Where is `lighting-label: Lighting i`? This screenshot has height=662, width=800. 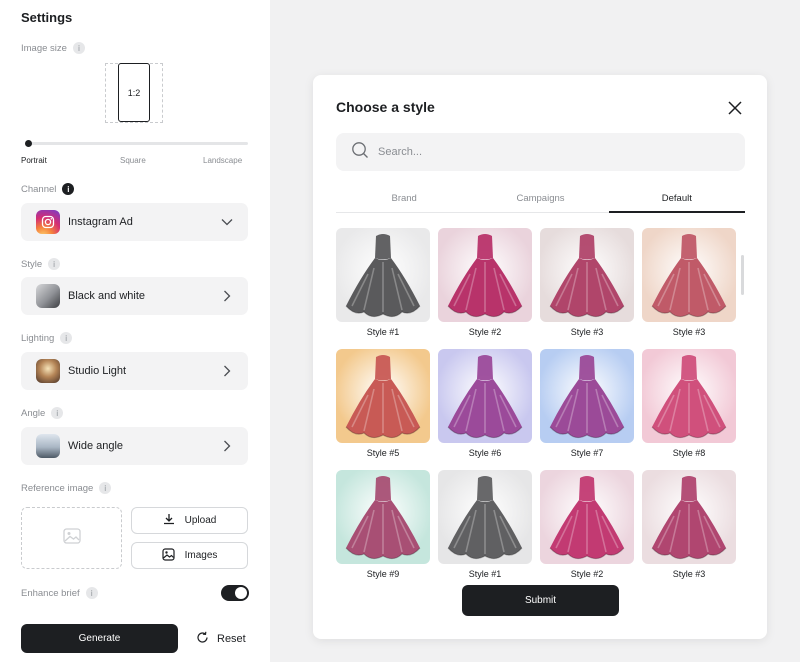
lighting-label: Lighting i is located at coordinates (47, 338).